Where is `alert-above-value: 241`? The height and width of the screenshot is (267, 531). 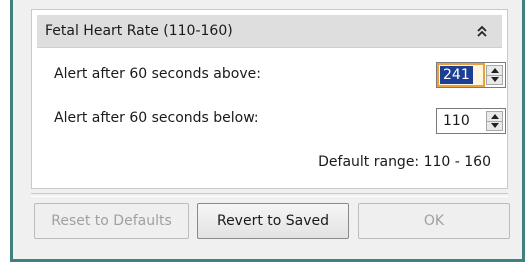 alert-above-value: 241 is located at coordinates (456, 75).